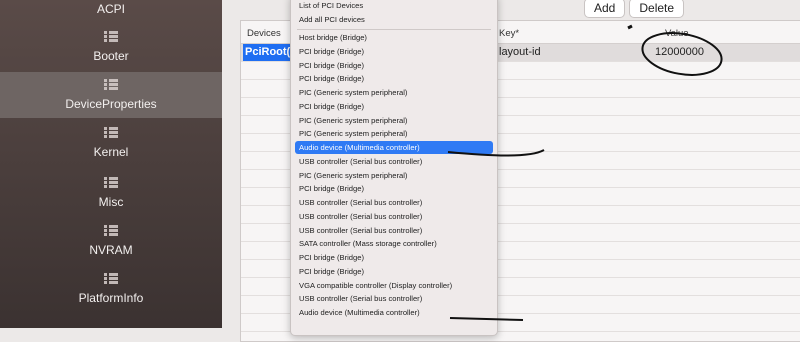  Describe the element at coordinates (359, 147) in the screenshot. I see `menu-item-label: Audio device (Multimedia controller)` at that location.